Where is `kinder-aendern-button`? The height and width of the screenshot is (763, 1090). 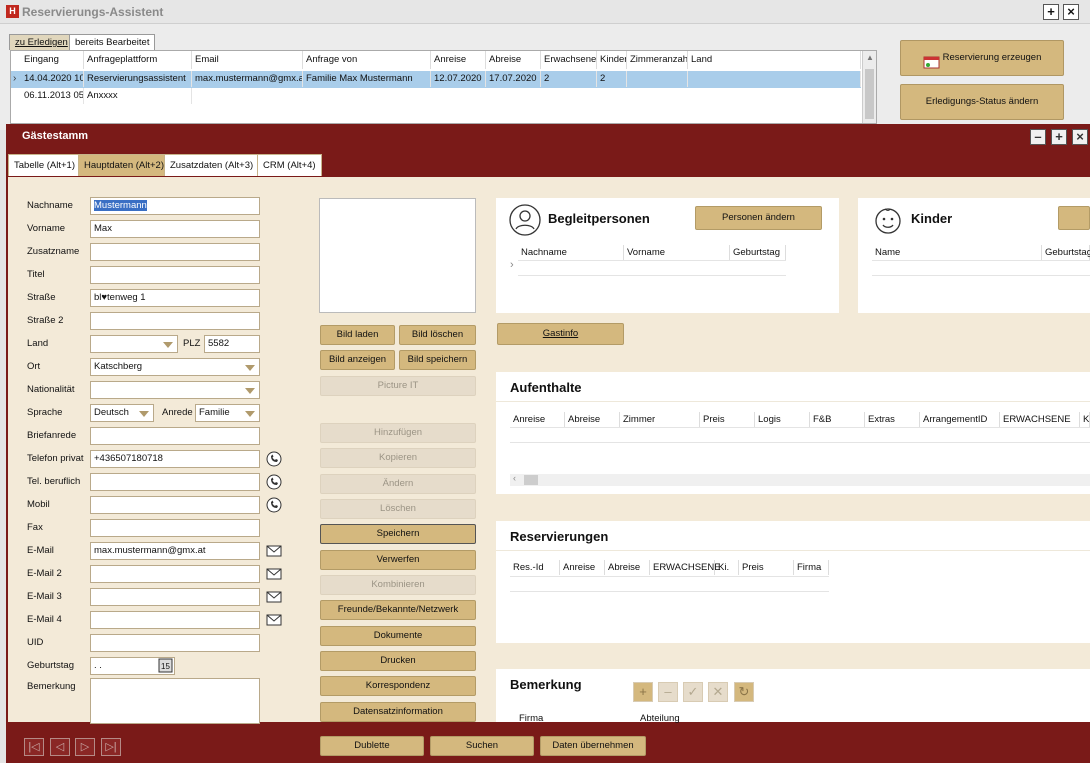 kinder-aendern-button is located at coordinates (1074, 218).